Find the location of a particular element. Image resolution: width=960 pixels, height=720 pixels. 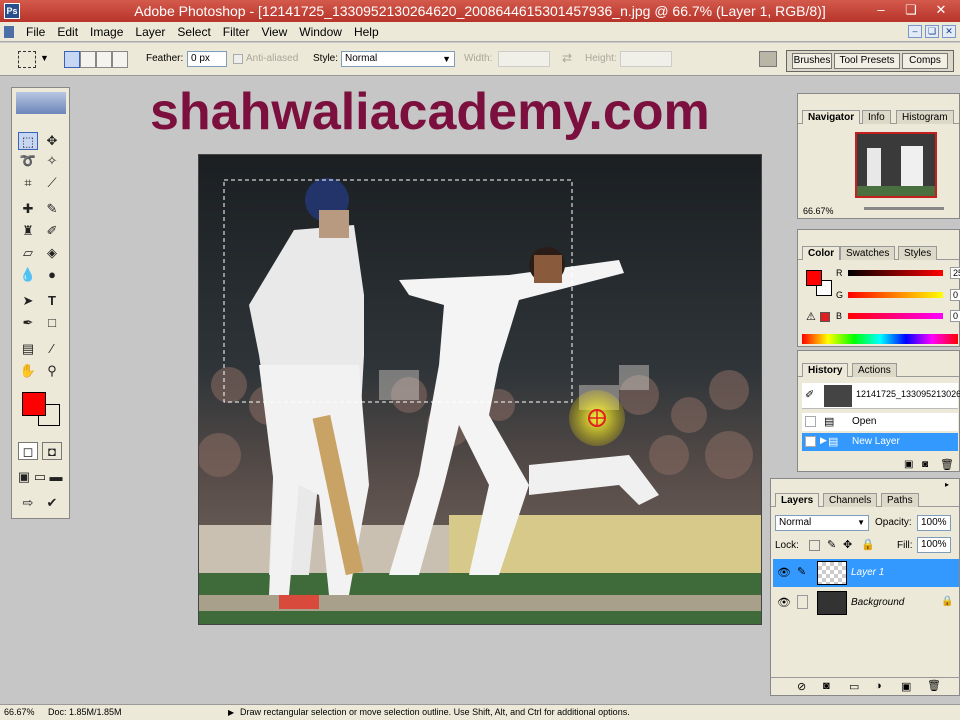

menu-view: View is located at coordinates (274, 32).